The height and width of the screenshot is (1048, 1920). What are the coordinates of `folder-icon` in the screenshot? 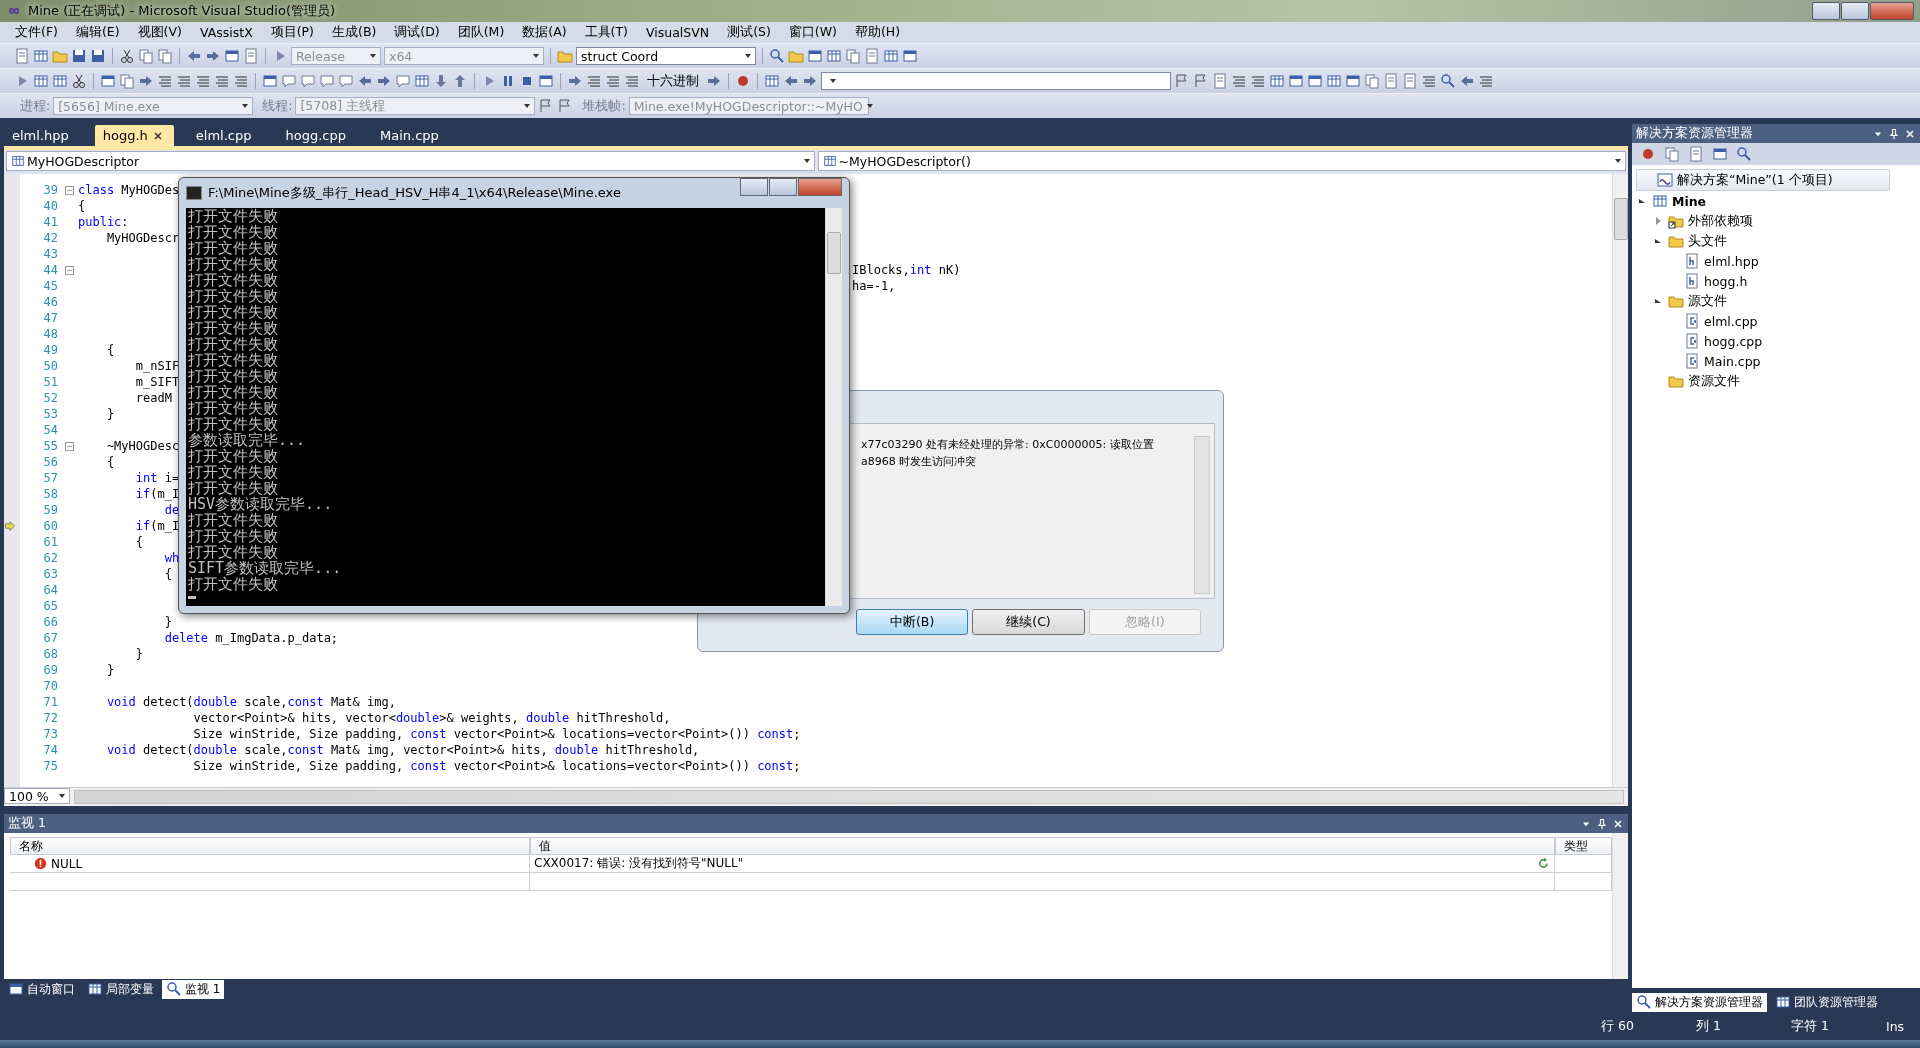 It's located at (565, 56).